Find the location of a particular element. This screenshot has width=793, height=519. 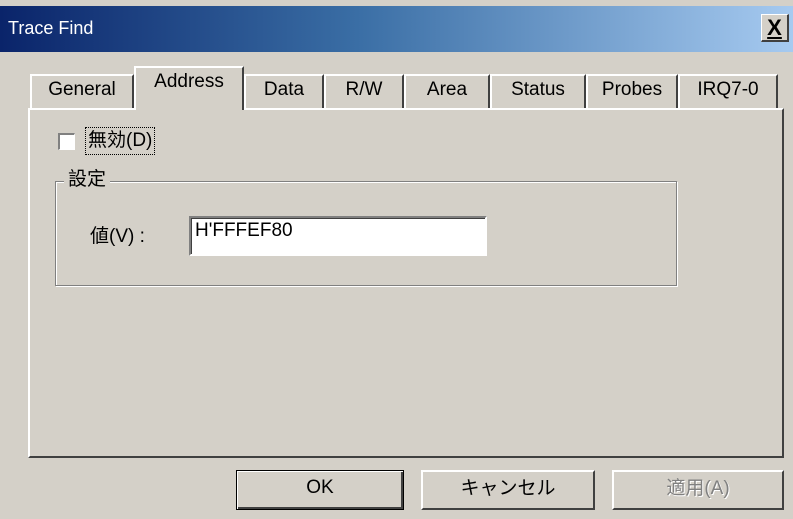

tab-status-label: Status is located at coordinates (538, 89).